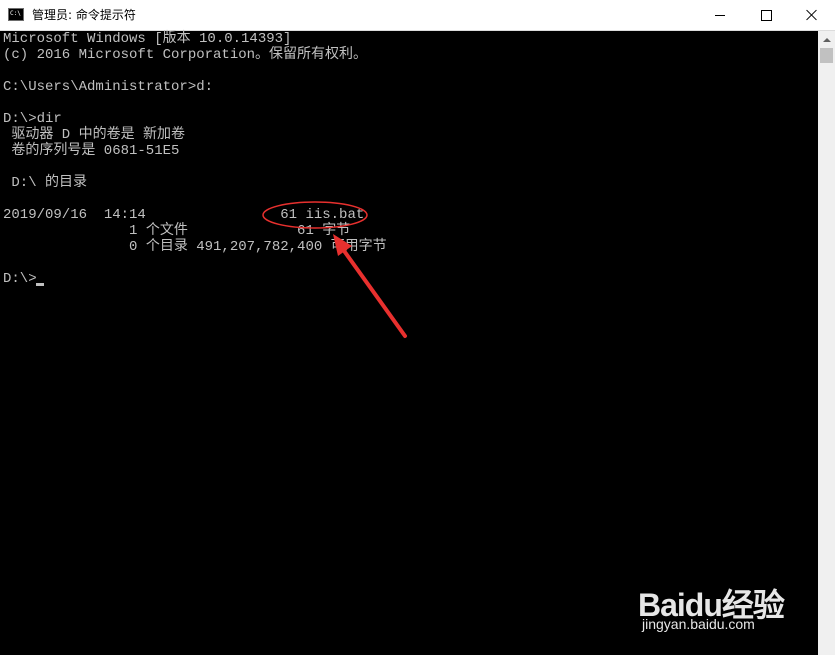 This screenshot has height=655, width=835. What do you see at coordinates (184, 215) in the screenshot?
I see `console-line: 2019/09/16 14:14 61 iis.bat` at bounding box center [184, 215].